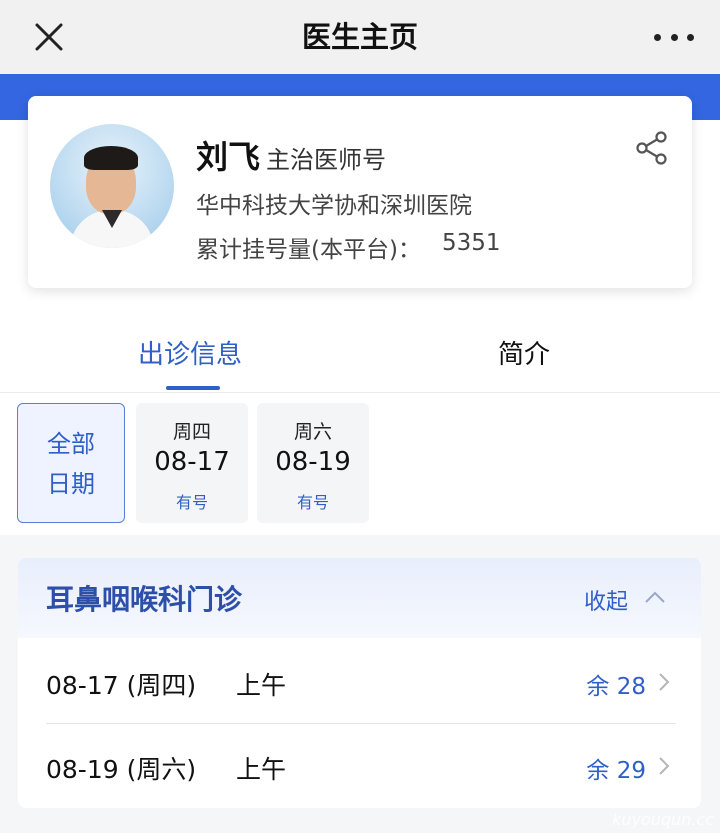 The width and height of the screenshot is (720, 833). I want to click on slot-remaining: 余 28, so click(616, 687).